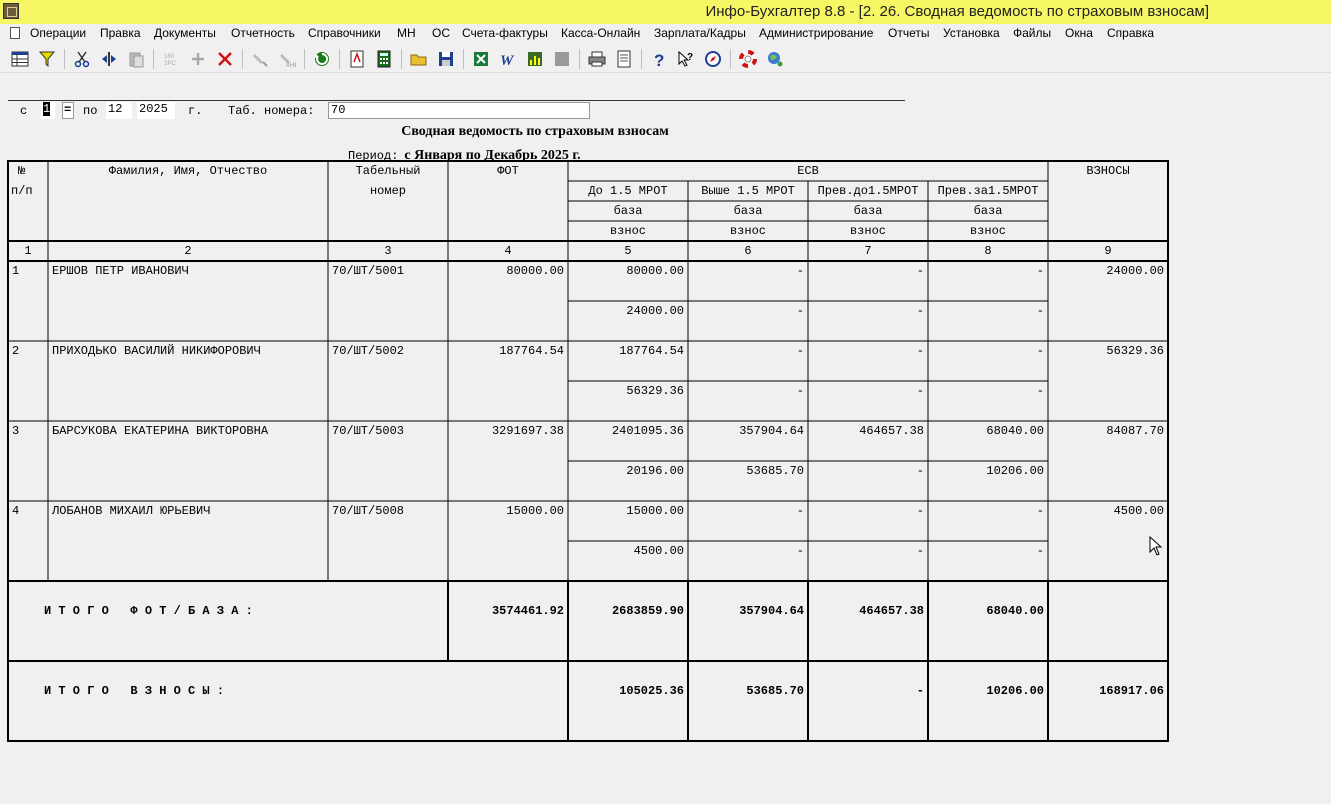 The width and height of the screenshot is (1331, 804). What do you see at coordinates (748, 251) in the screenshot?
I see `column-number-6: 6` at bounding box center [748, 251].